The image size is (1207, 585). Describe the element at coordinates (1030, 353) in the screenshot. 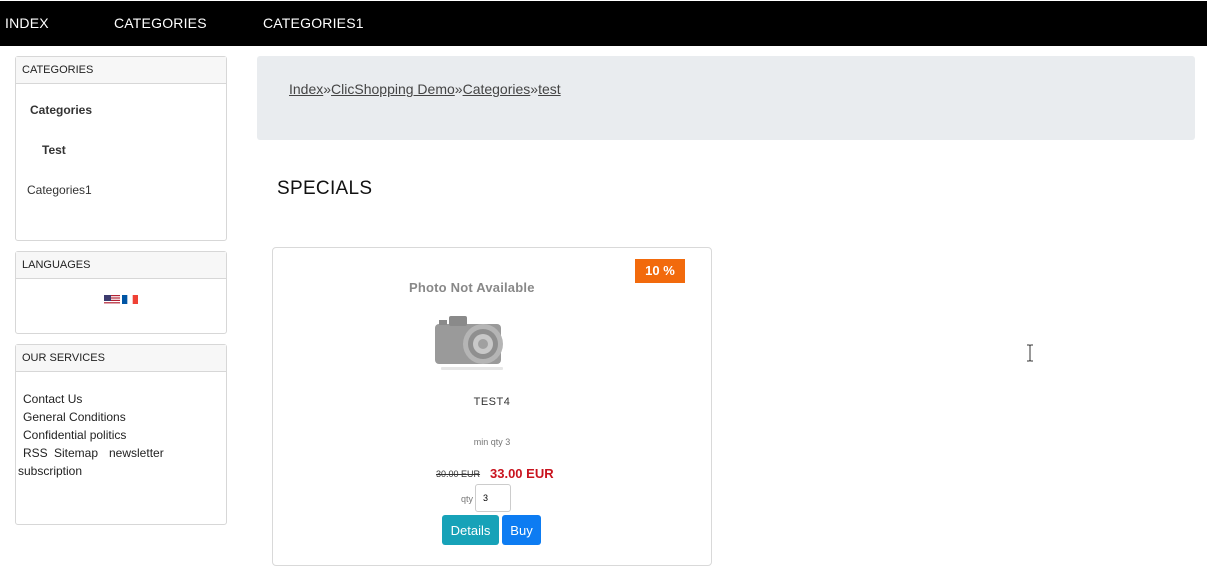

I see `text-cursor-icon` at that location.